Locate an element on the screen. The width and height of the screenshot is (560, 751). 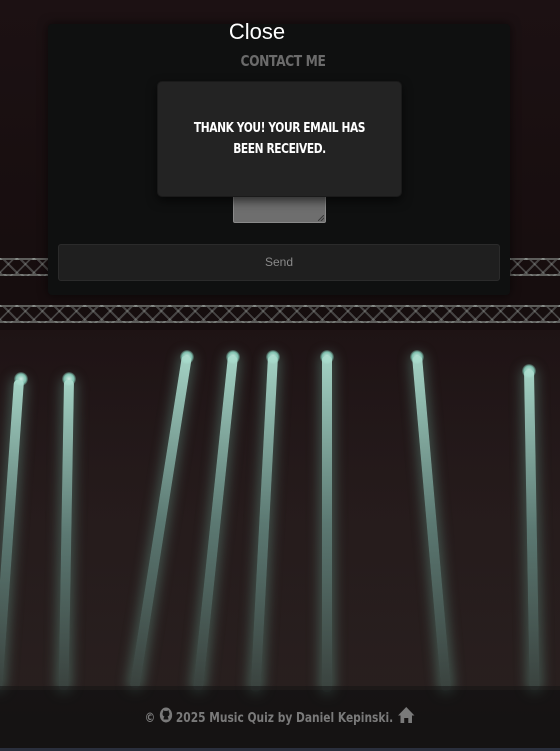
footer: © 2025 Music Quiz by Daniel Kepinski. is located at coordinates (280, 717).